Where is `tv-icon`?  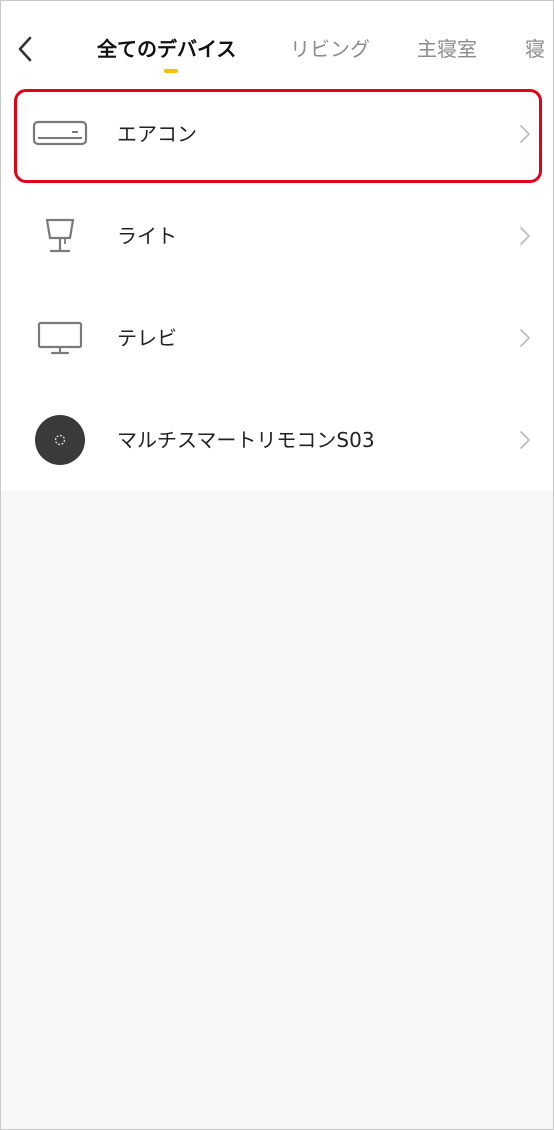 tv-icon is located at coordinates (60, 338).